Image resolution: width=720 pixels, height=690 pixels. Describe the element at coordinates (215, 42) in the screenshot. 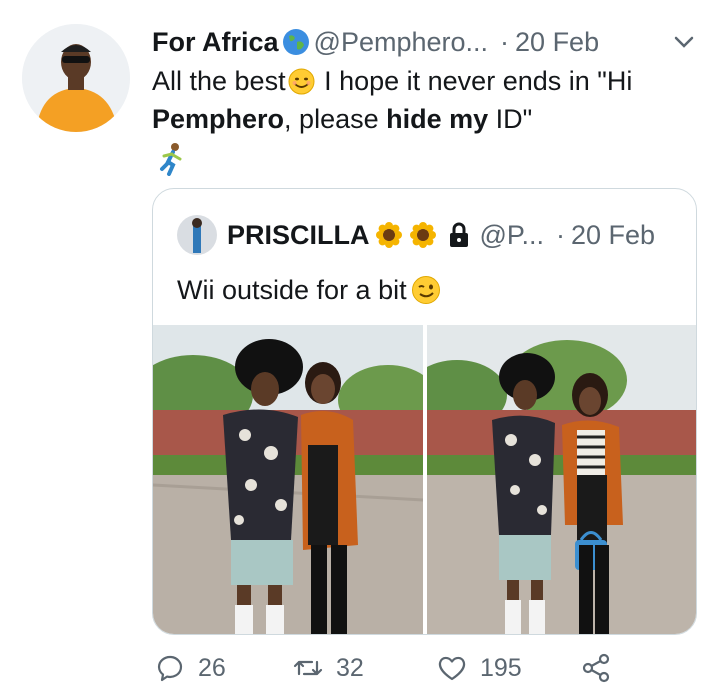

I see `author-name: For Africa` at that location.